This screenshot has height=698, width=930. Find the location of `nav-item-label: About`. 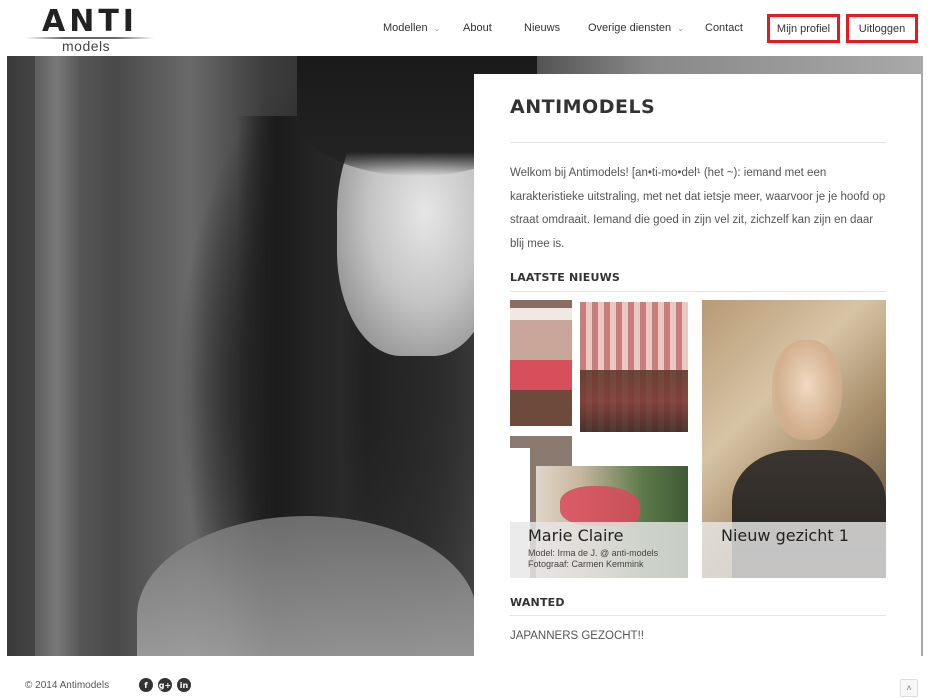

nav-item-label: About is located at coordinates (477, 28).